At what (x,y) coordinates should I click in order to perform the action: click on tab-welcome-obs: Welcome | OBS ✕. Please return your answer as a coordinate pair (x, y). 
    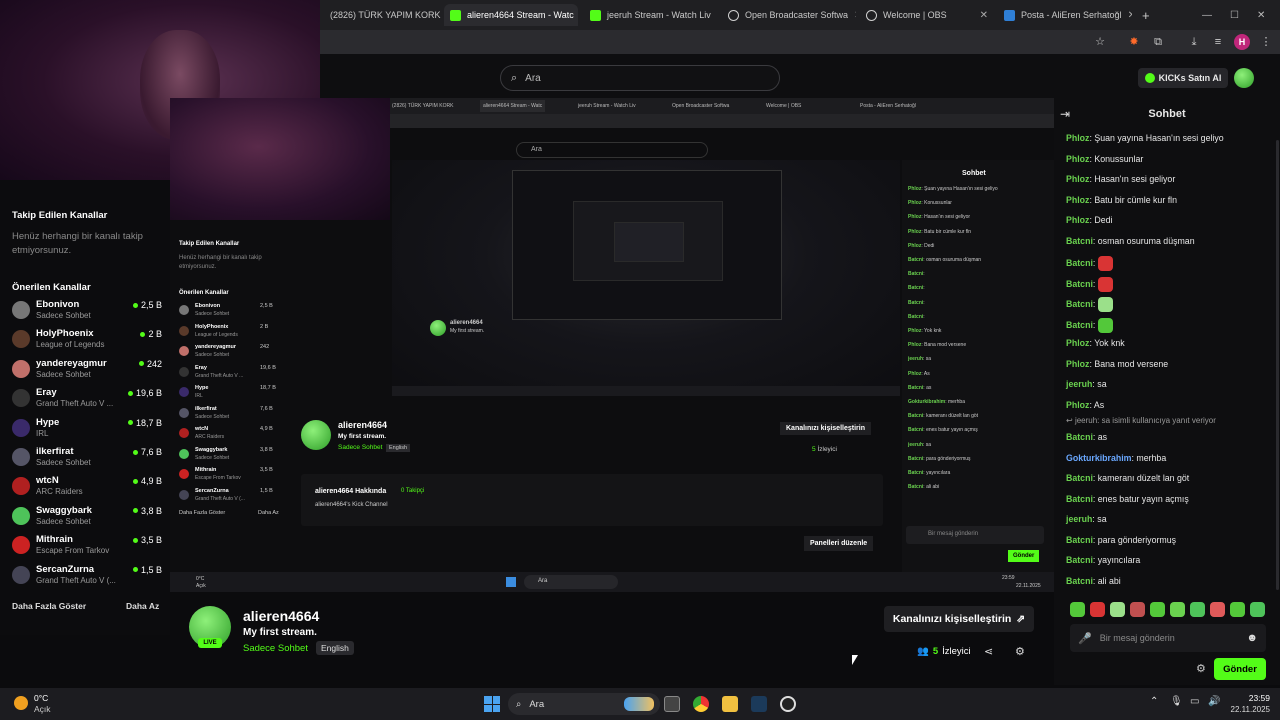
    Looking at the image, I should click on (927, 15).